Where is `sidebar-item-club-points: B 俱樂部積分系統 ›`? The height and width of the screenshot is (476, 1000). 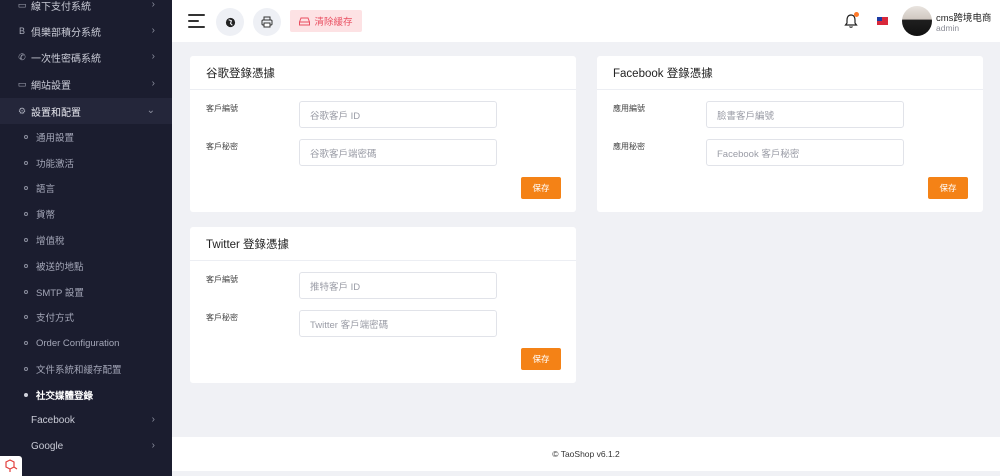 sidebar-item-club-points: B 俱樂部積分系統 › is located at coordinates (86, 31).